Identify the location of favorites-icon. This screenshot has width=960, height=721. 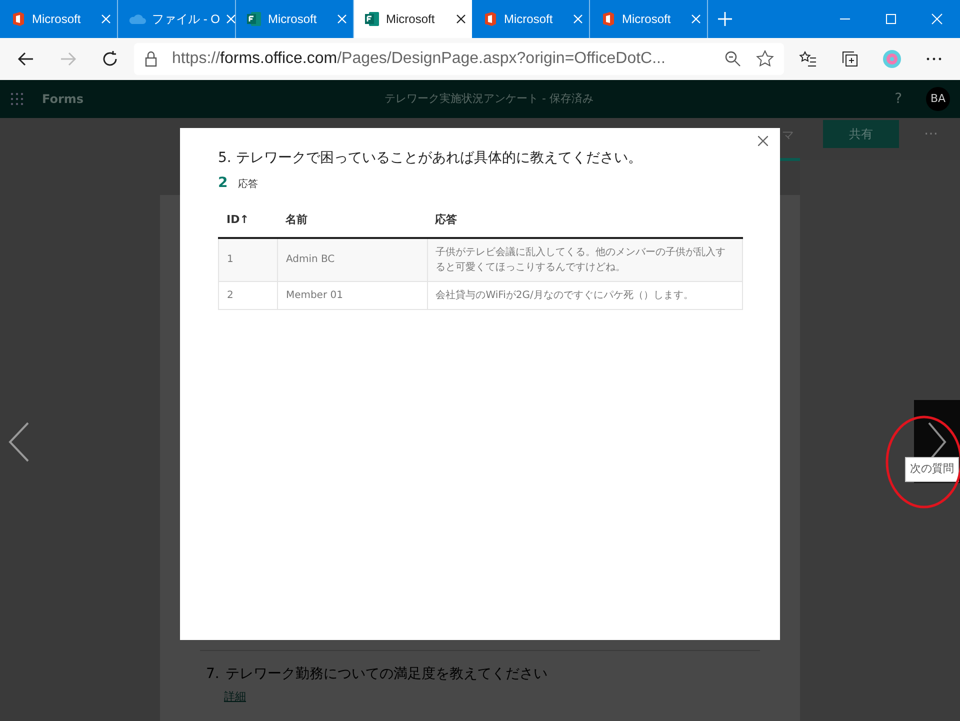
(808, 59).